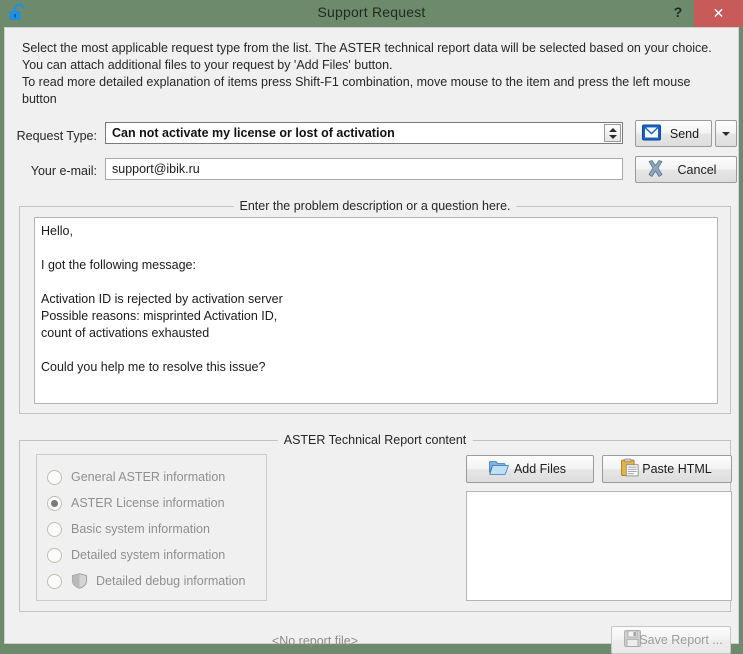 The image size is (743, 654). Describe the element at coordinates (375, 440) in the screenshot. I see `report-group-title: ASTER Technical Report content` at that location.